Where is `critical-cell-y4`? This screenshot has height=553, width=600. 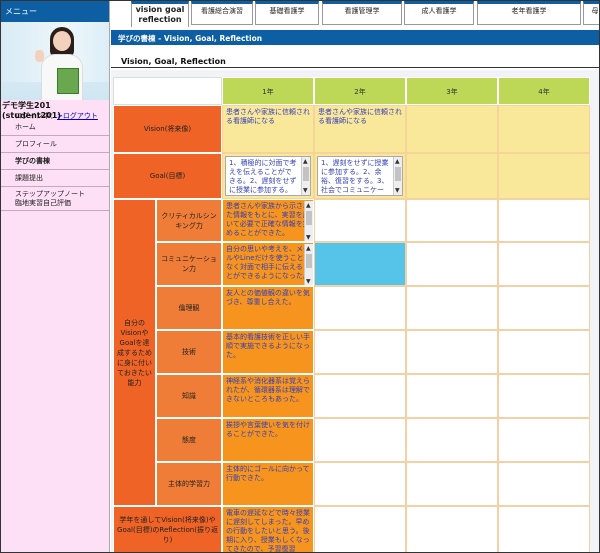 critical-cell-y4 is located at coordinates (544, 220).